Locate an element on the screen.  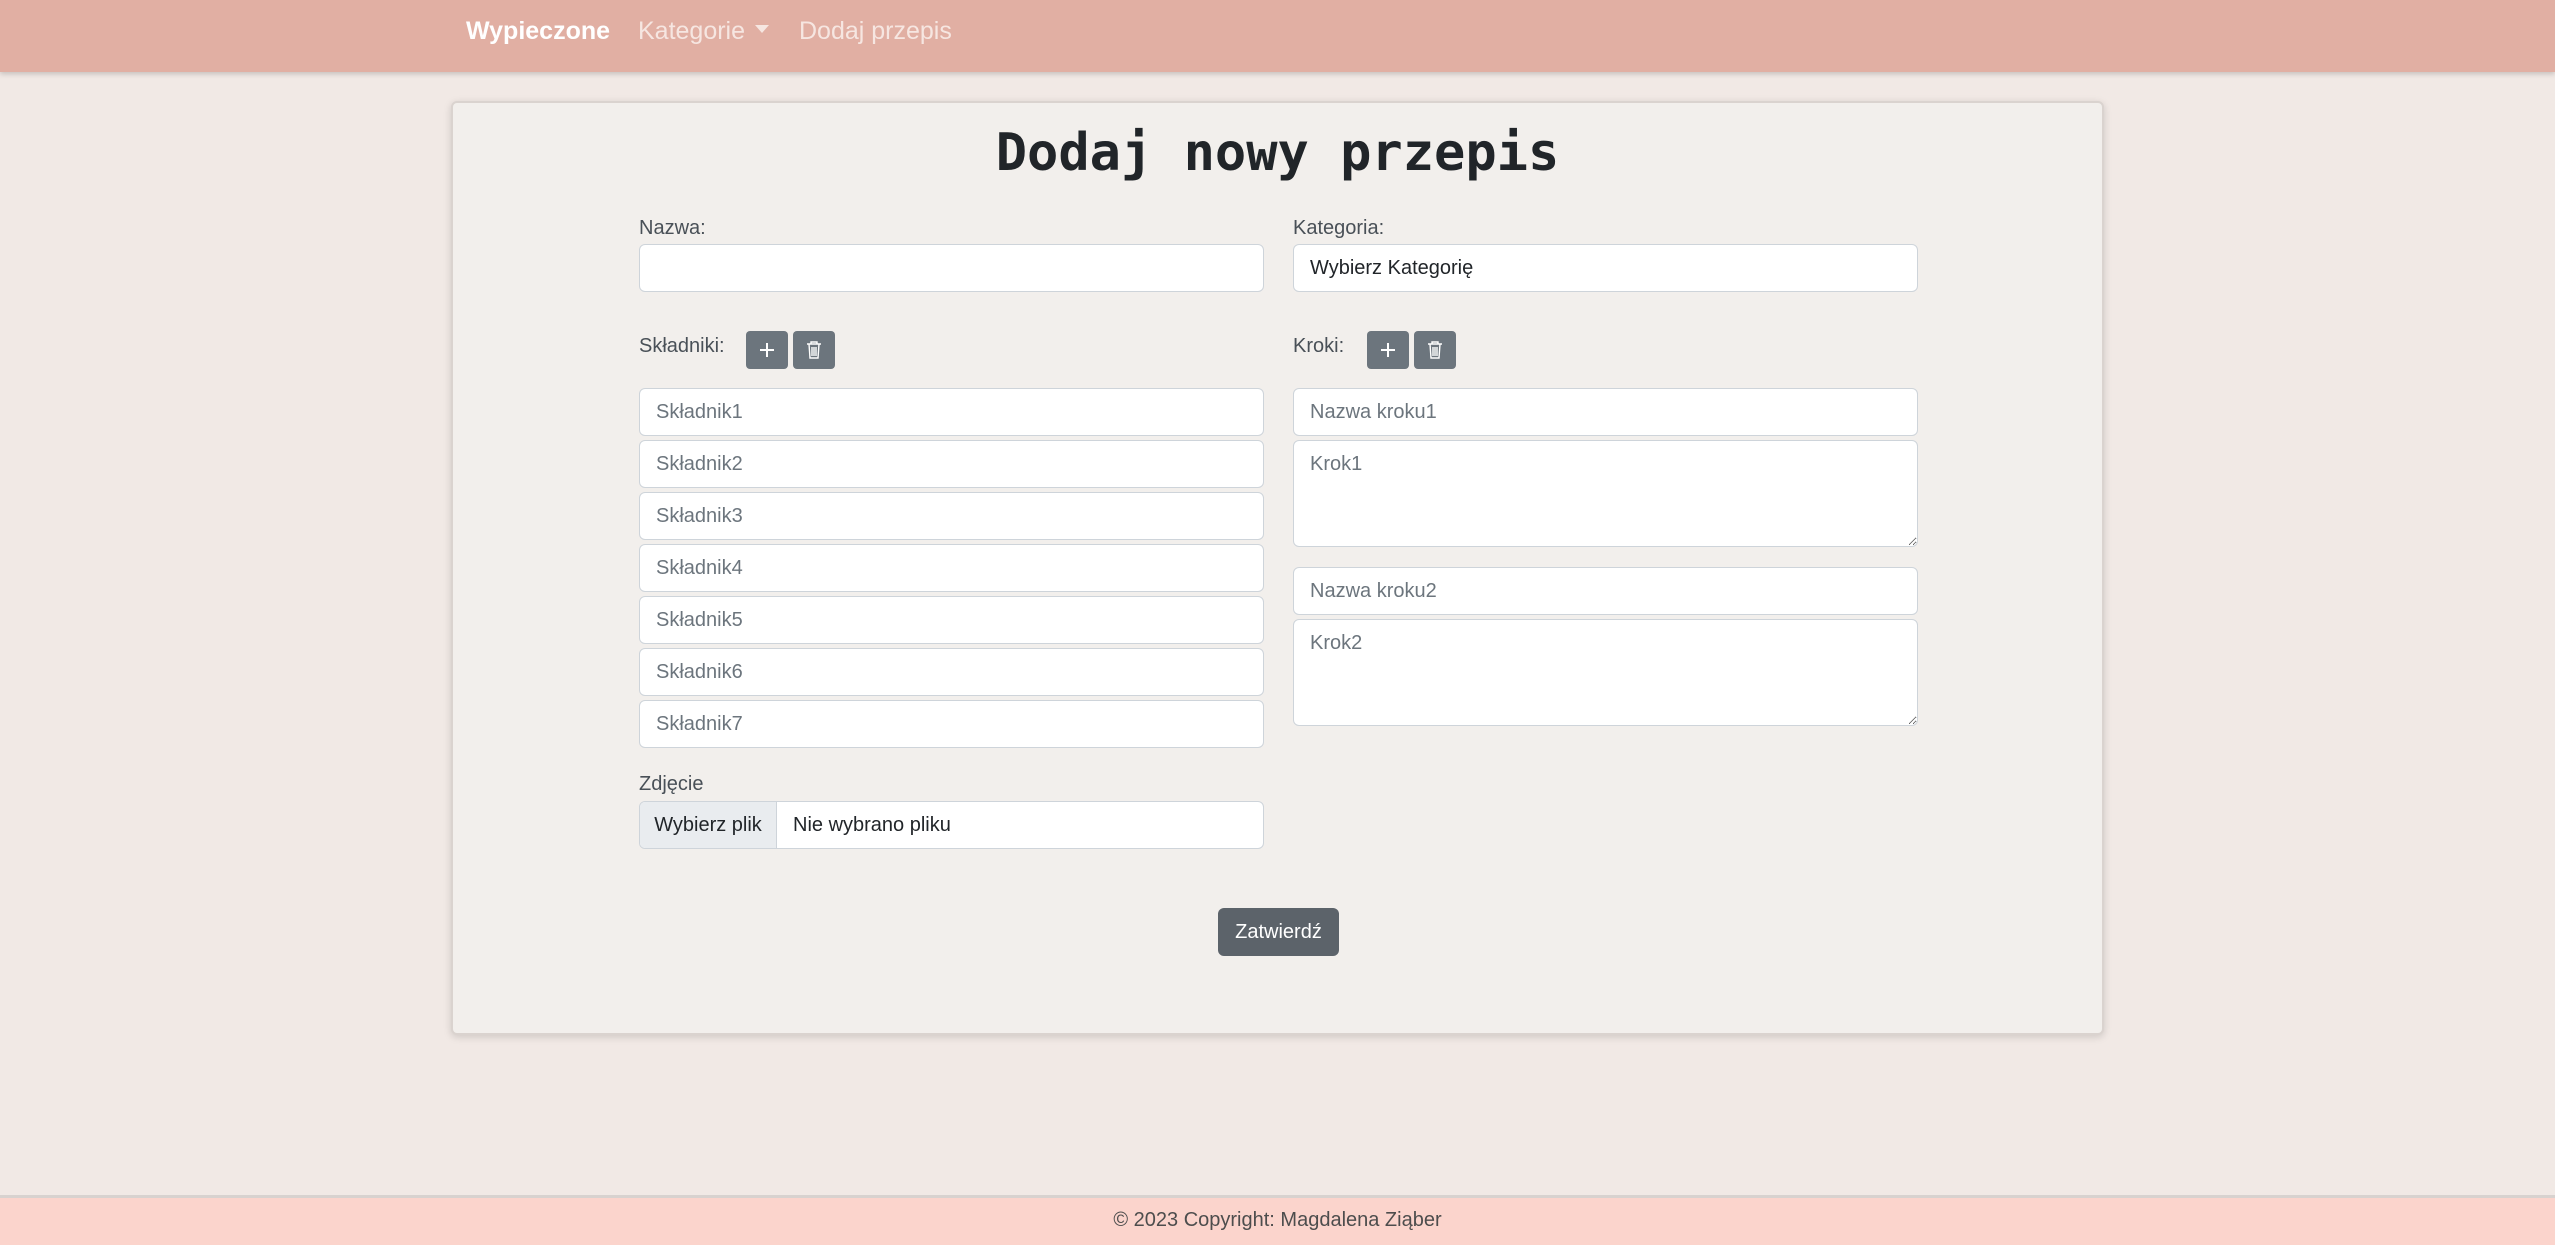
add-ingredient-button is located at coordinates (767, 350).